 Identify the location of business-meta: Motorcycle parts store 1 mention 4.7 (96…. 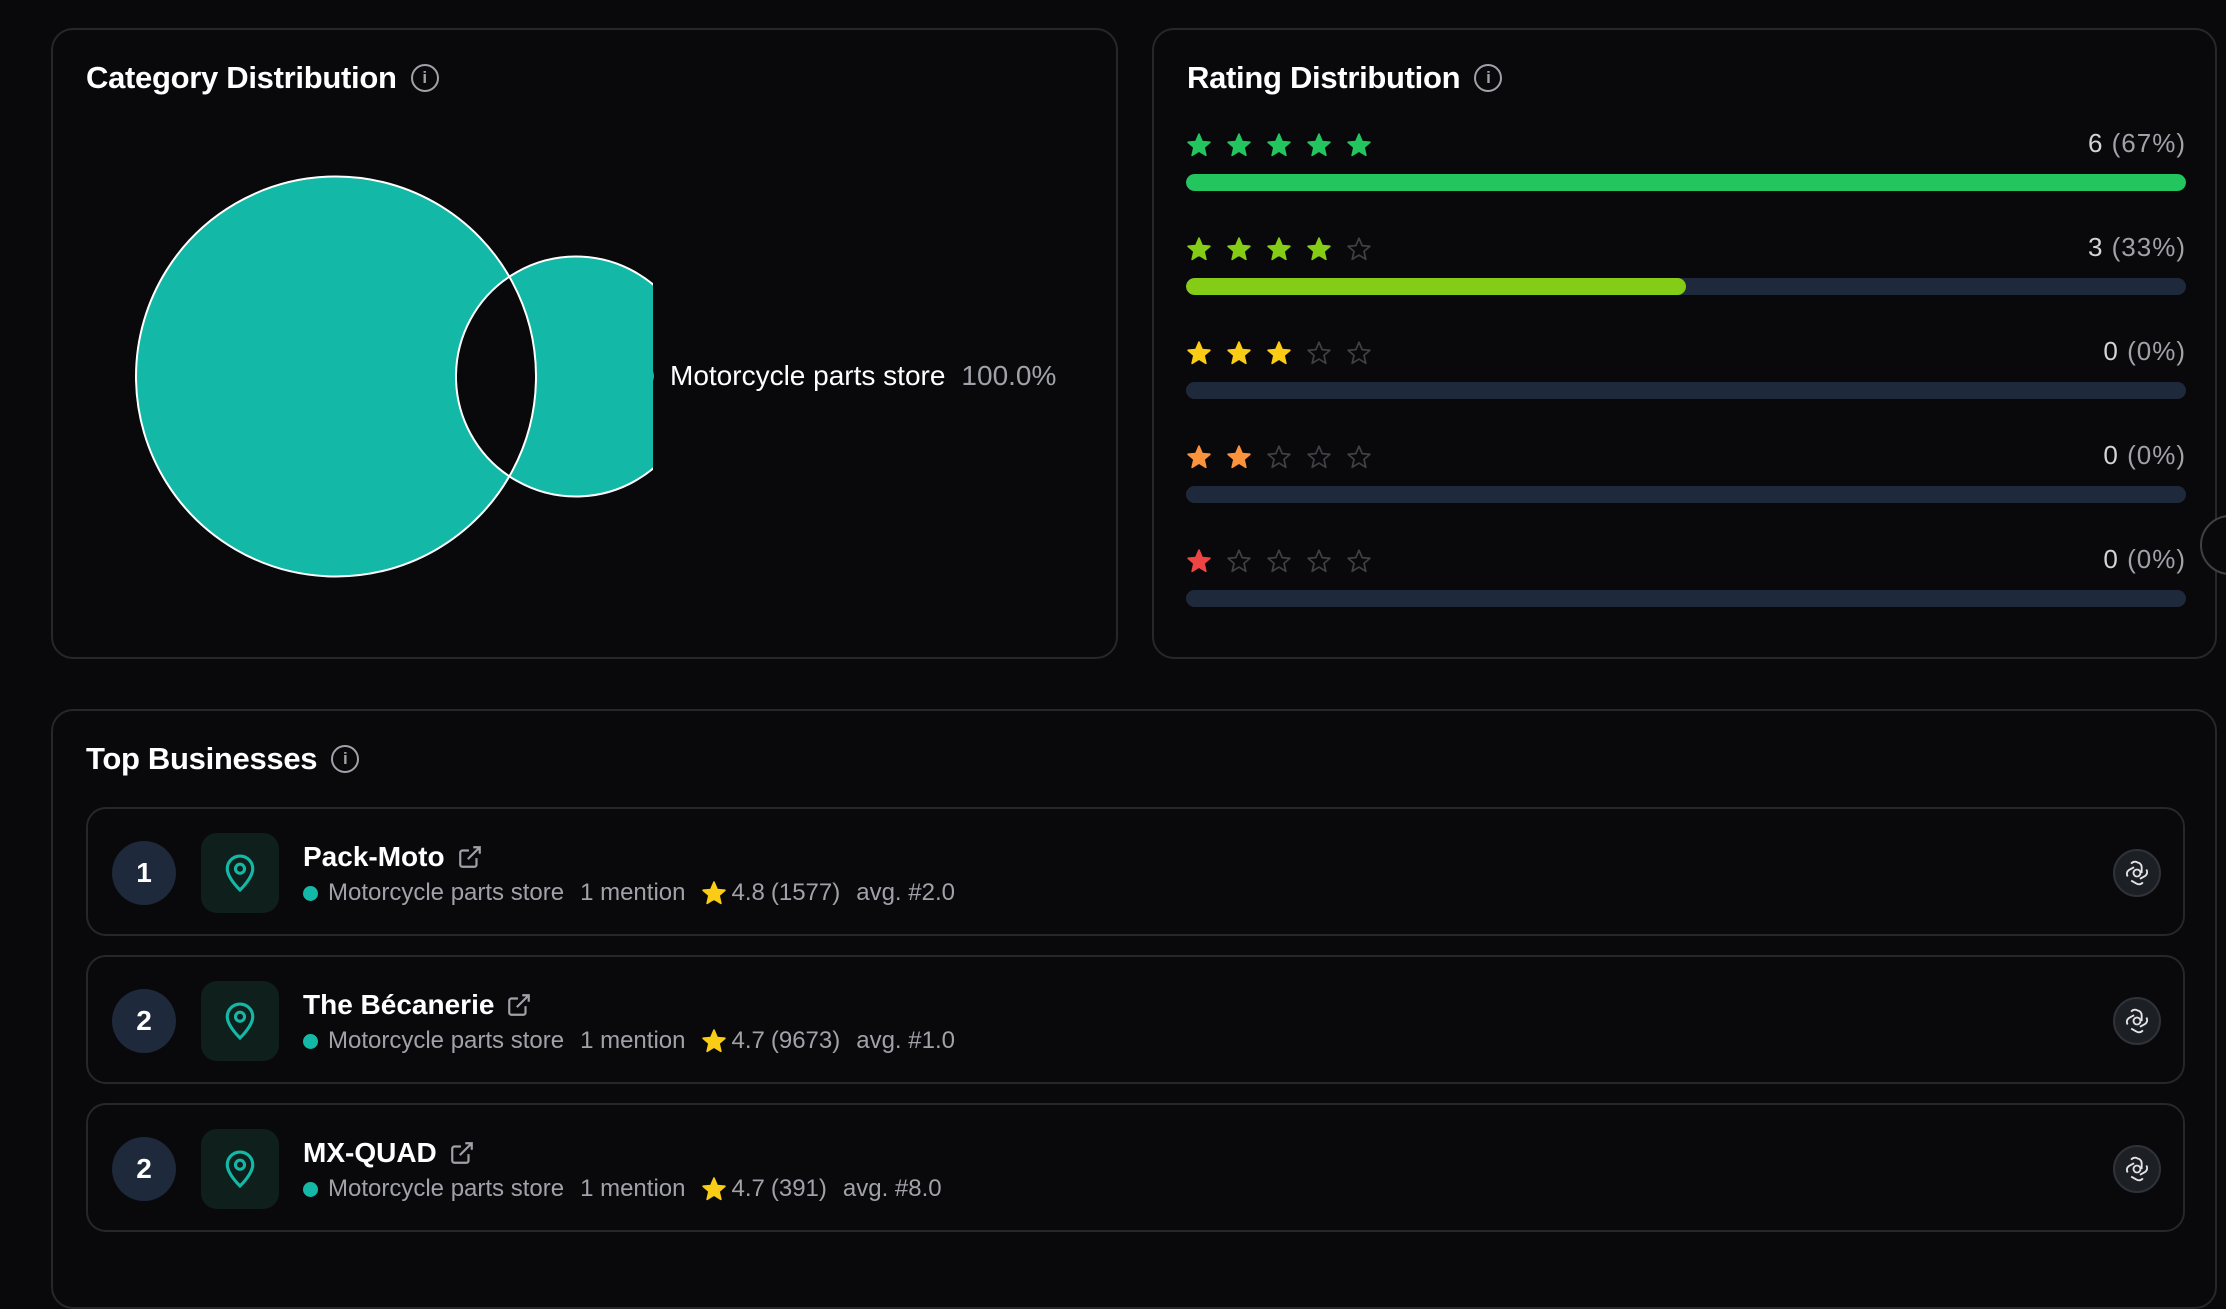
(629, 1041).